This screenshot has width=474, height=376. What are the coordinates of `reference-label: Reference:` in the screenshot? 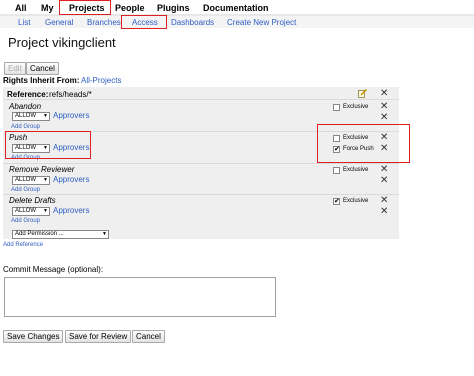 It's located at (28, 94).